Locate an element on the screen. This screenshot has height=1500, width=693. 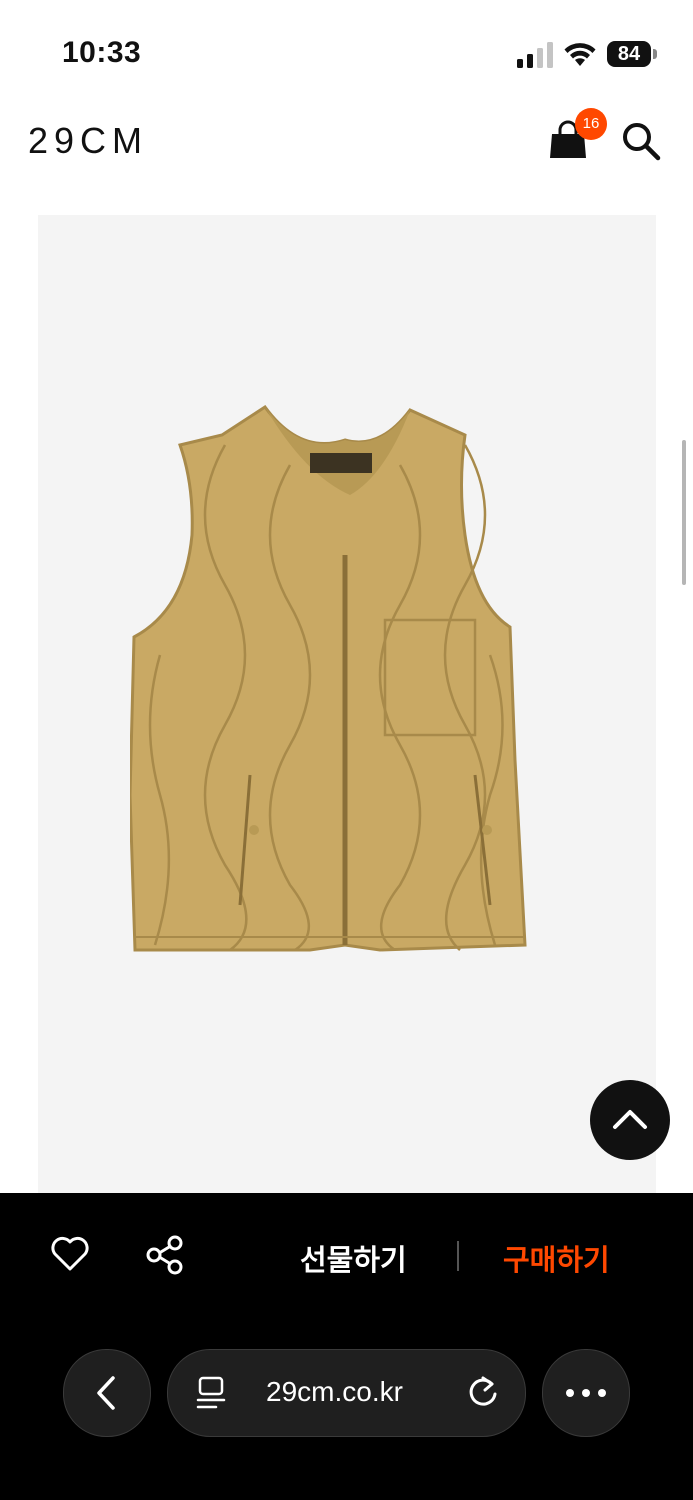
battery-icon: 84 is located at coordinates (632, 54).